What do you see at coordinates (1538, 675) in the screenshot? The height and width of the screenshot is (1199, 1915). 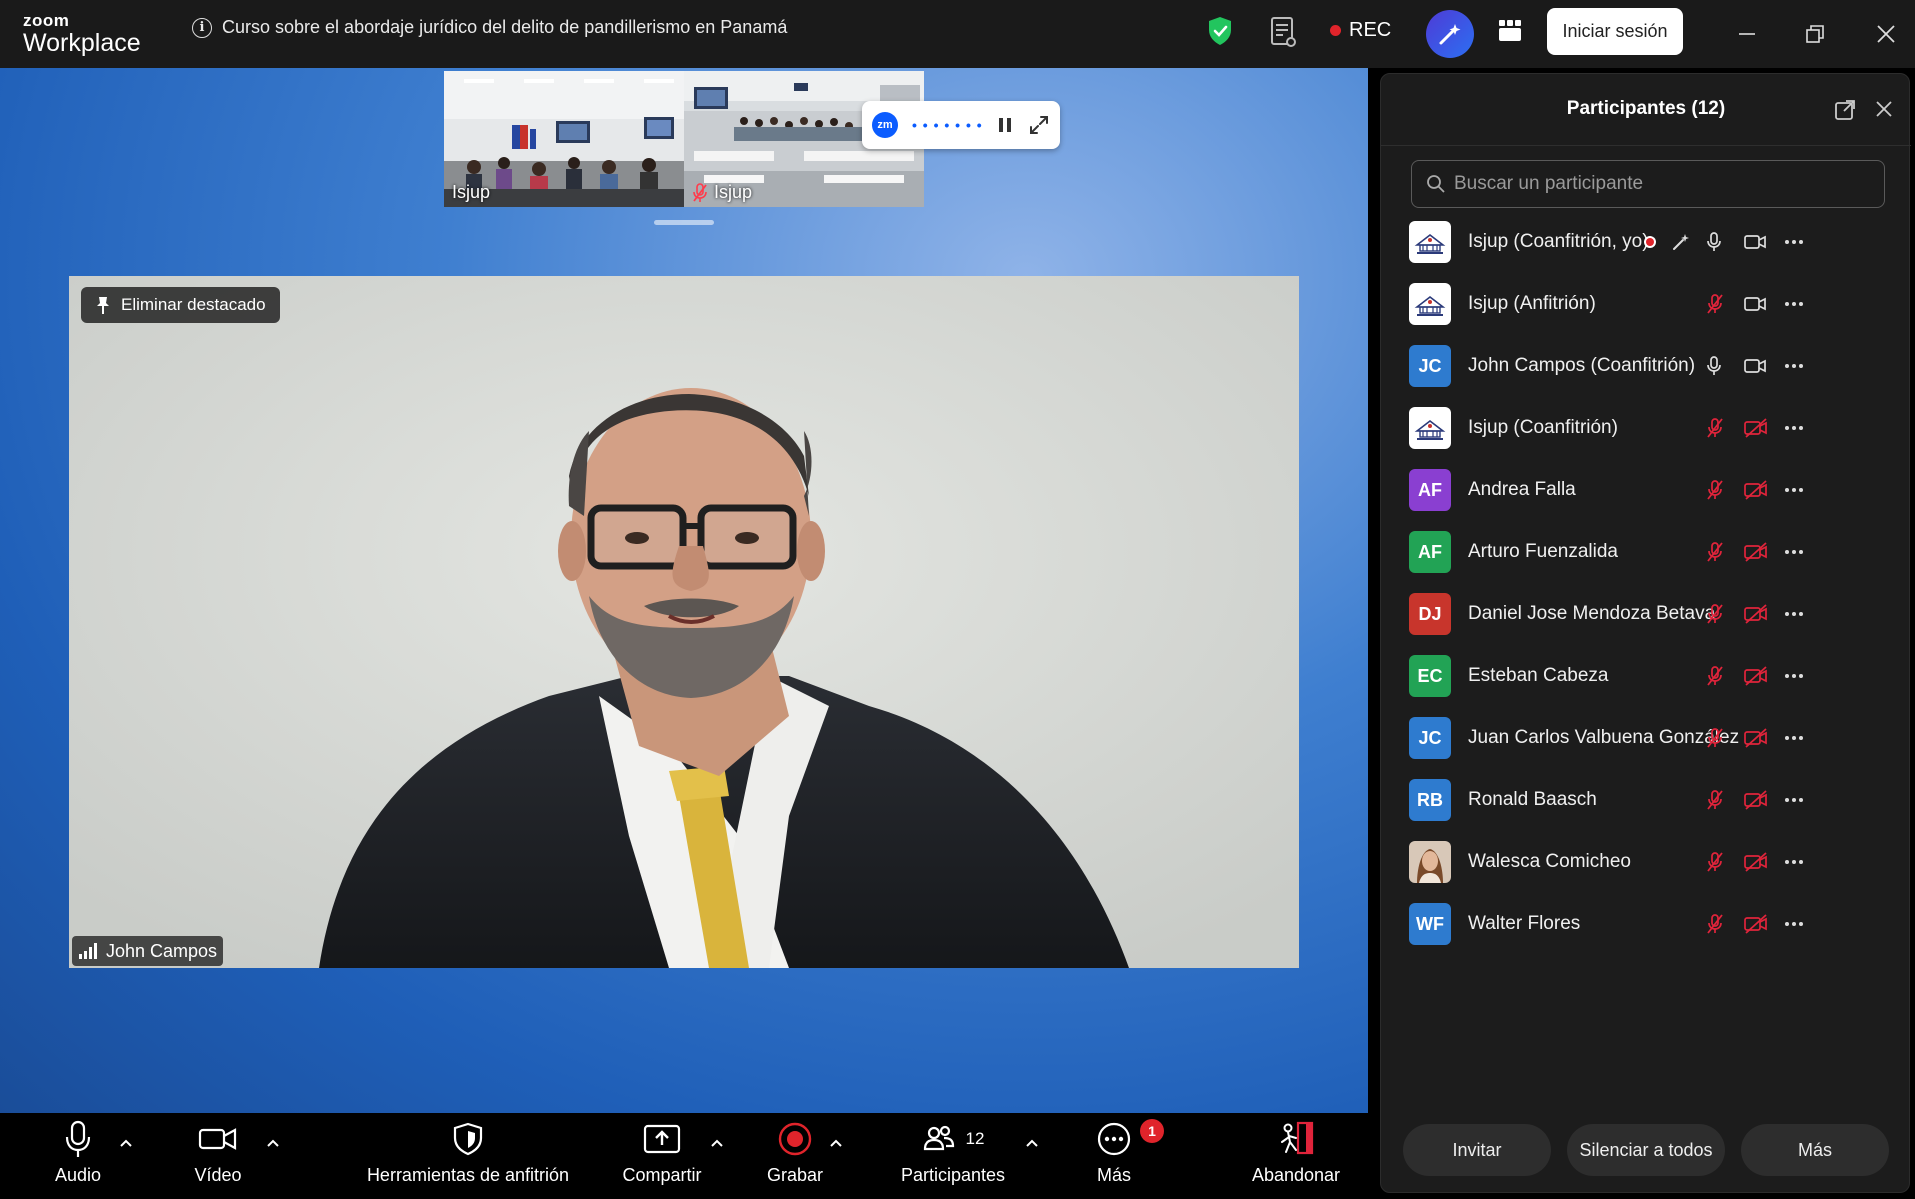 I see `participant-name: Esteban Cabeza` at bounding box center [1538, 675].